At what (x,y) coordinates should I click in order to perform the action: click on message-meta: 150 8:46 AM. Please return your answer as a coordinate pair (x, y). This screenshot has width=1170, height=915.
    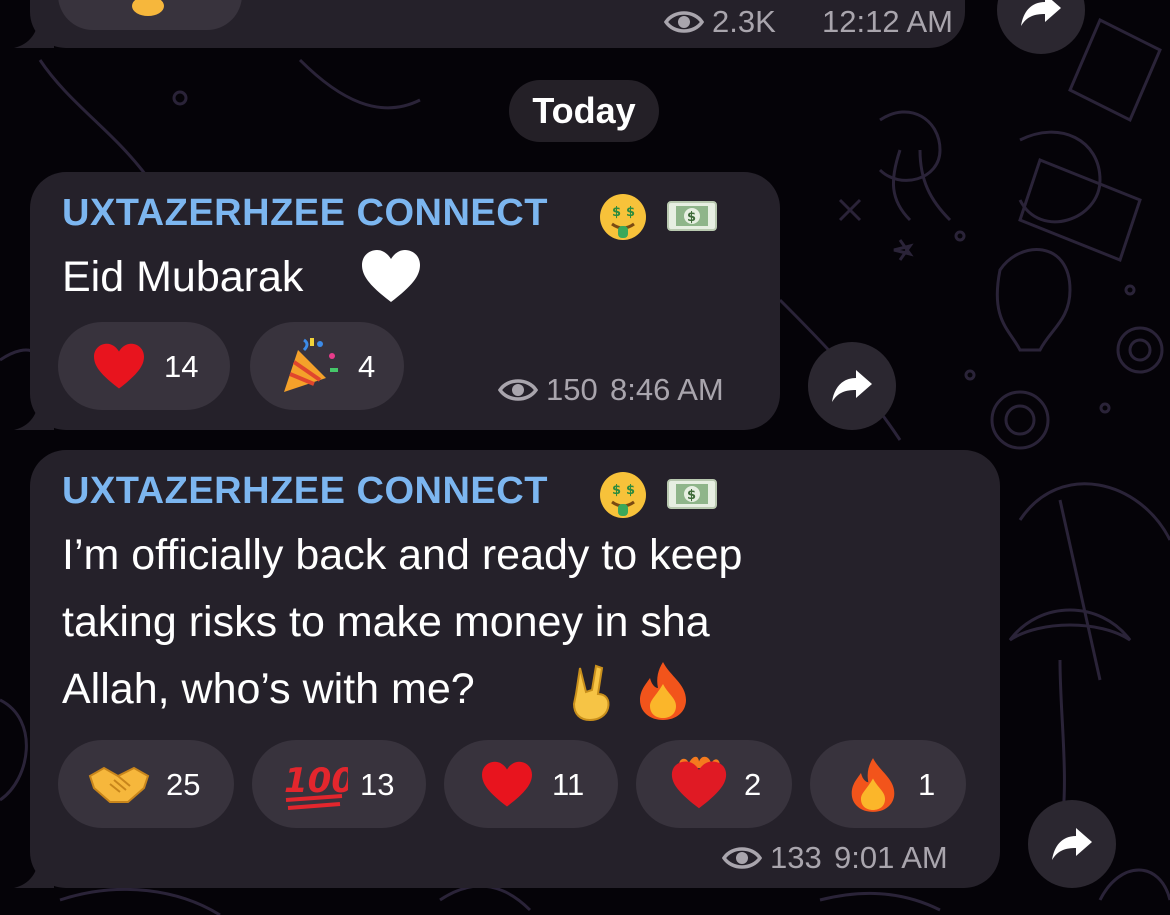
    Looking at the image, I should click on (628, 392).